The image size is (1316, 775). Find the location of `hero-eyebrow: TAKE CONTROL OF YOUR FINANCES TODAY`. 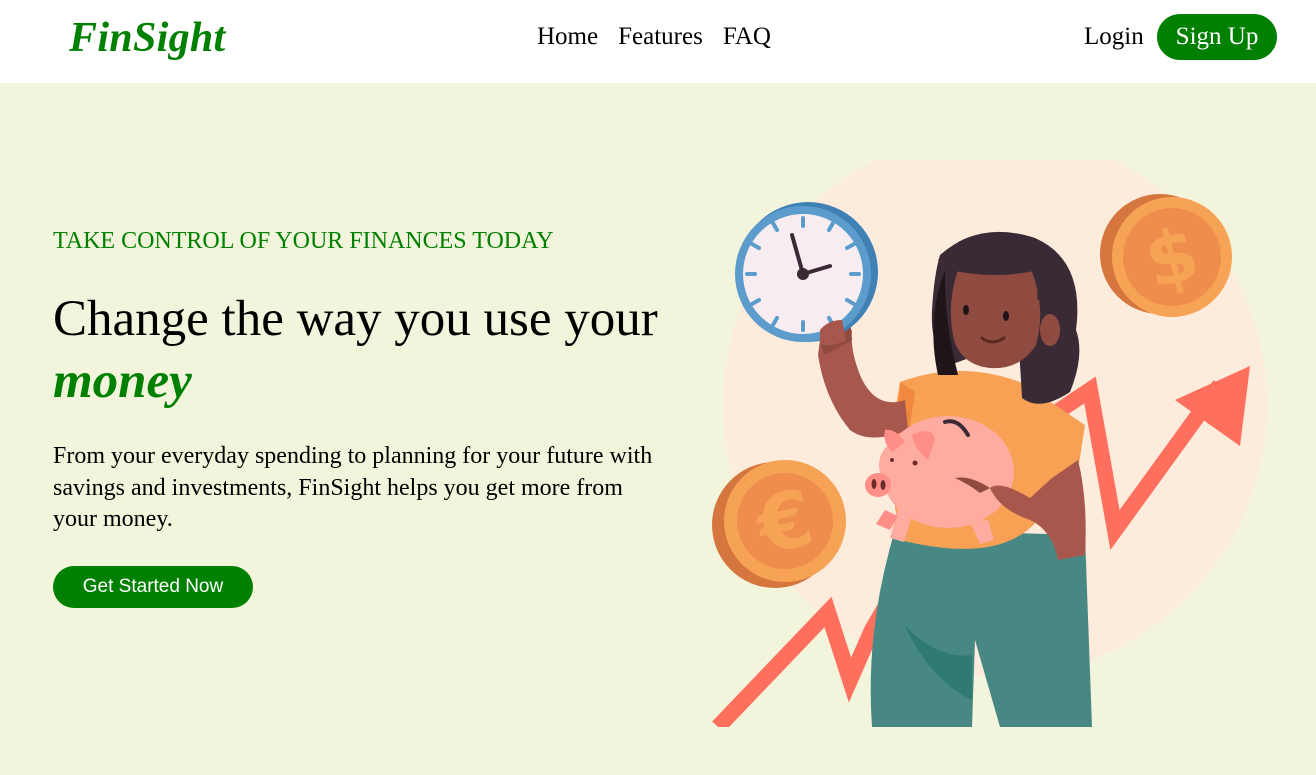

hero-eyebrow: TAKE CONTROL OF YOUR FINANCES TODAY is located at coordinates (303, 241).